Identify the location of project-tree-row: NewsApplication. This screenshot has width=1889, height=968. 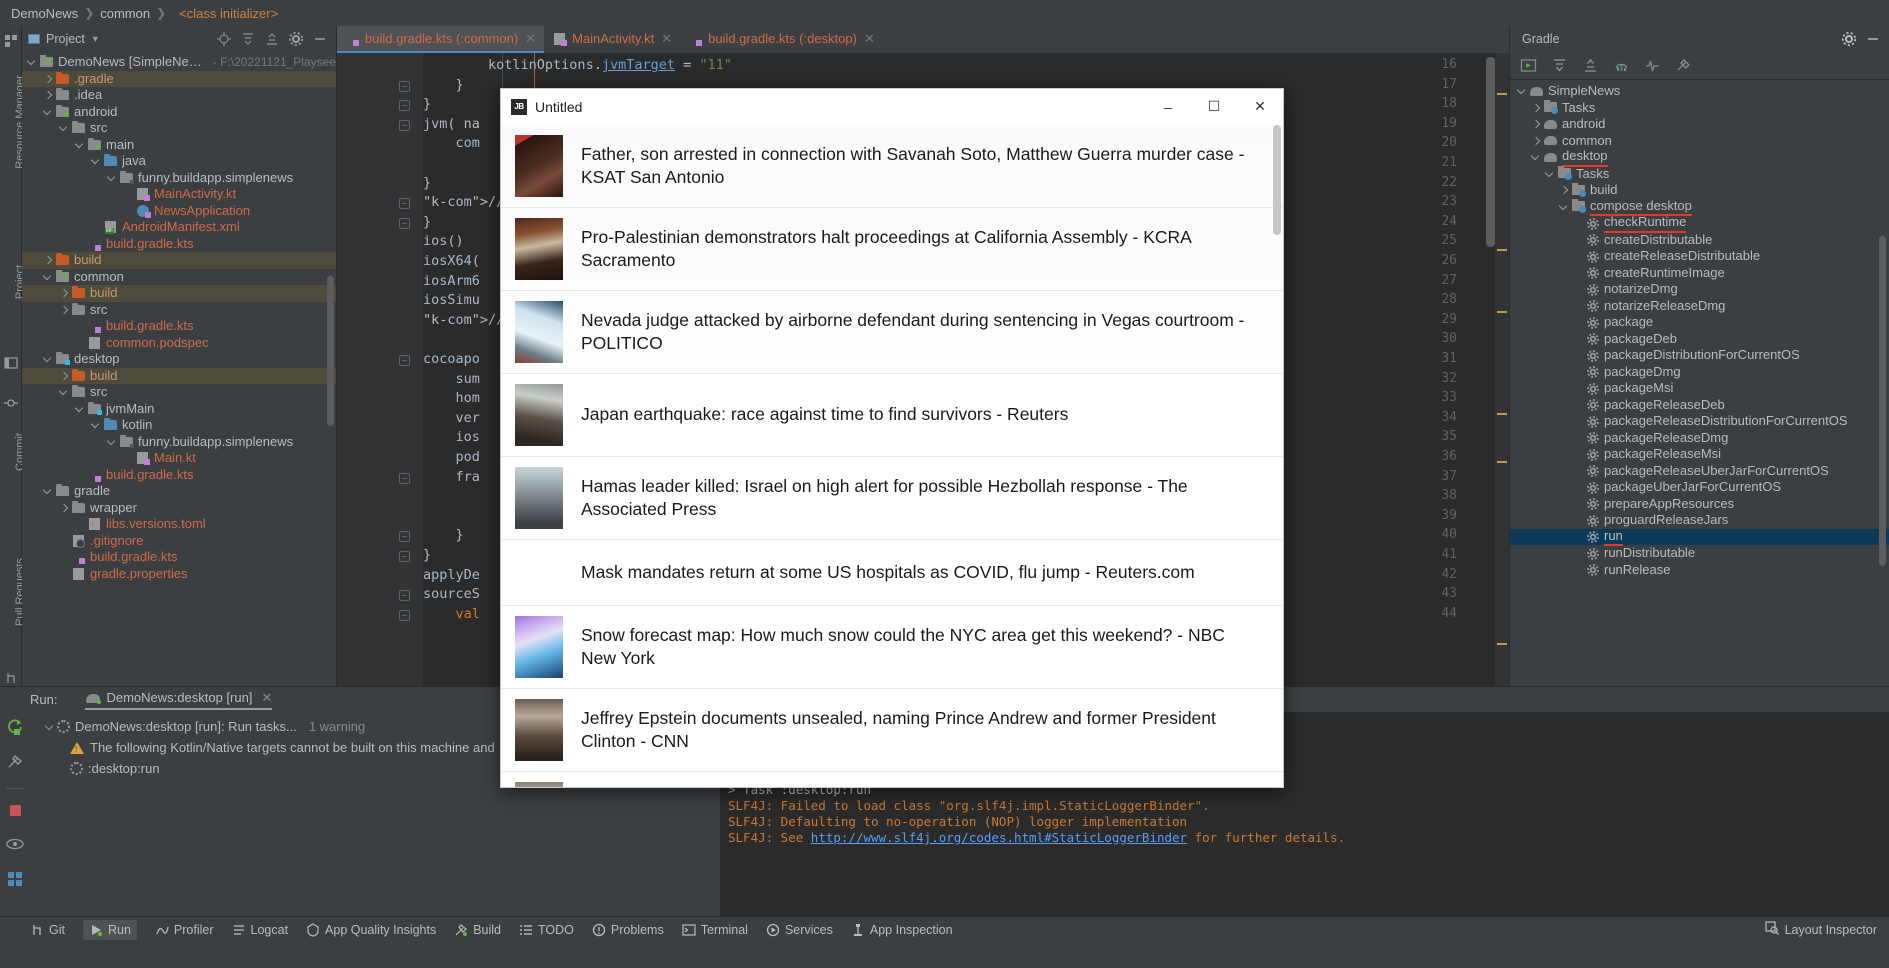
(179, 211).